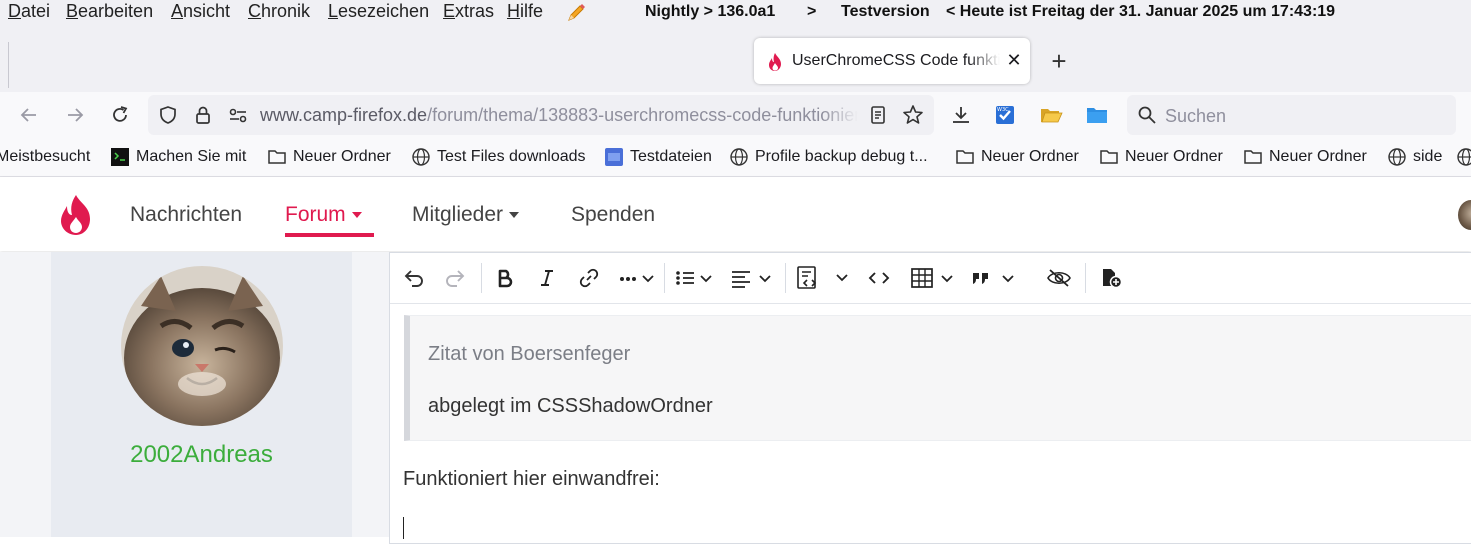 This screenshot has height=544, width=1471. I want to click on star-bookmark-icon, so click(913, 115).